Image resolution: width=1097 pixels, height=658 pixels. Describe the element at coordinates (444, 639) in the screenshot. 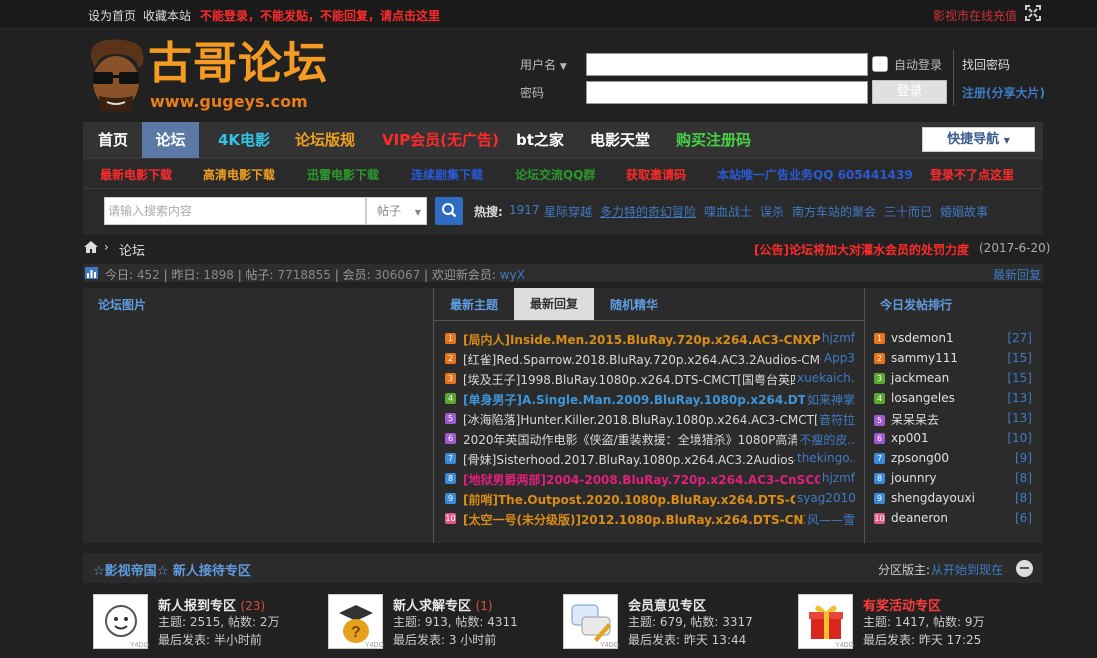

I see `forum-last-post: 最后发表: 3 小时前` at that location.